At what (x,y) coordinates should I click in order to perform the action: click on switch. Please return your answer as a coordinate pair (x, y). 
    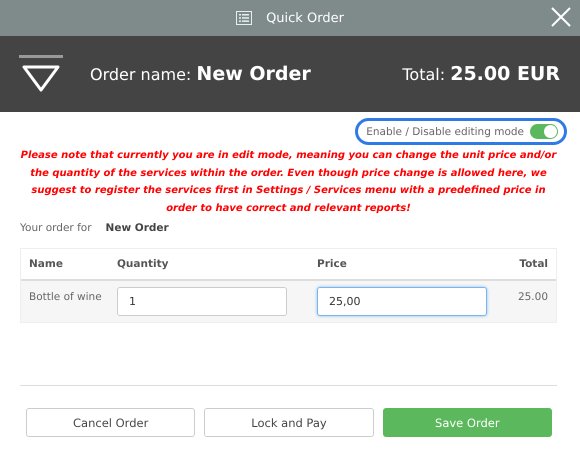
    Looking at the image, I should click on (544, 131).